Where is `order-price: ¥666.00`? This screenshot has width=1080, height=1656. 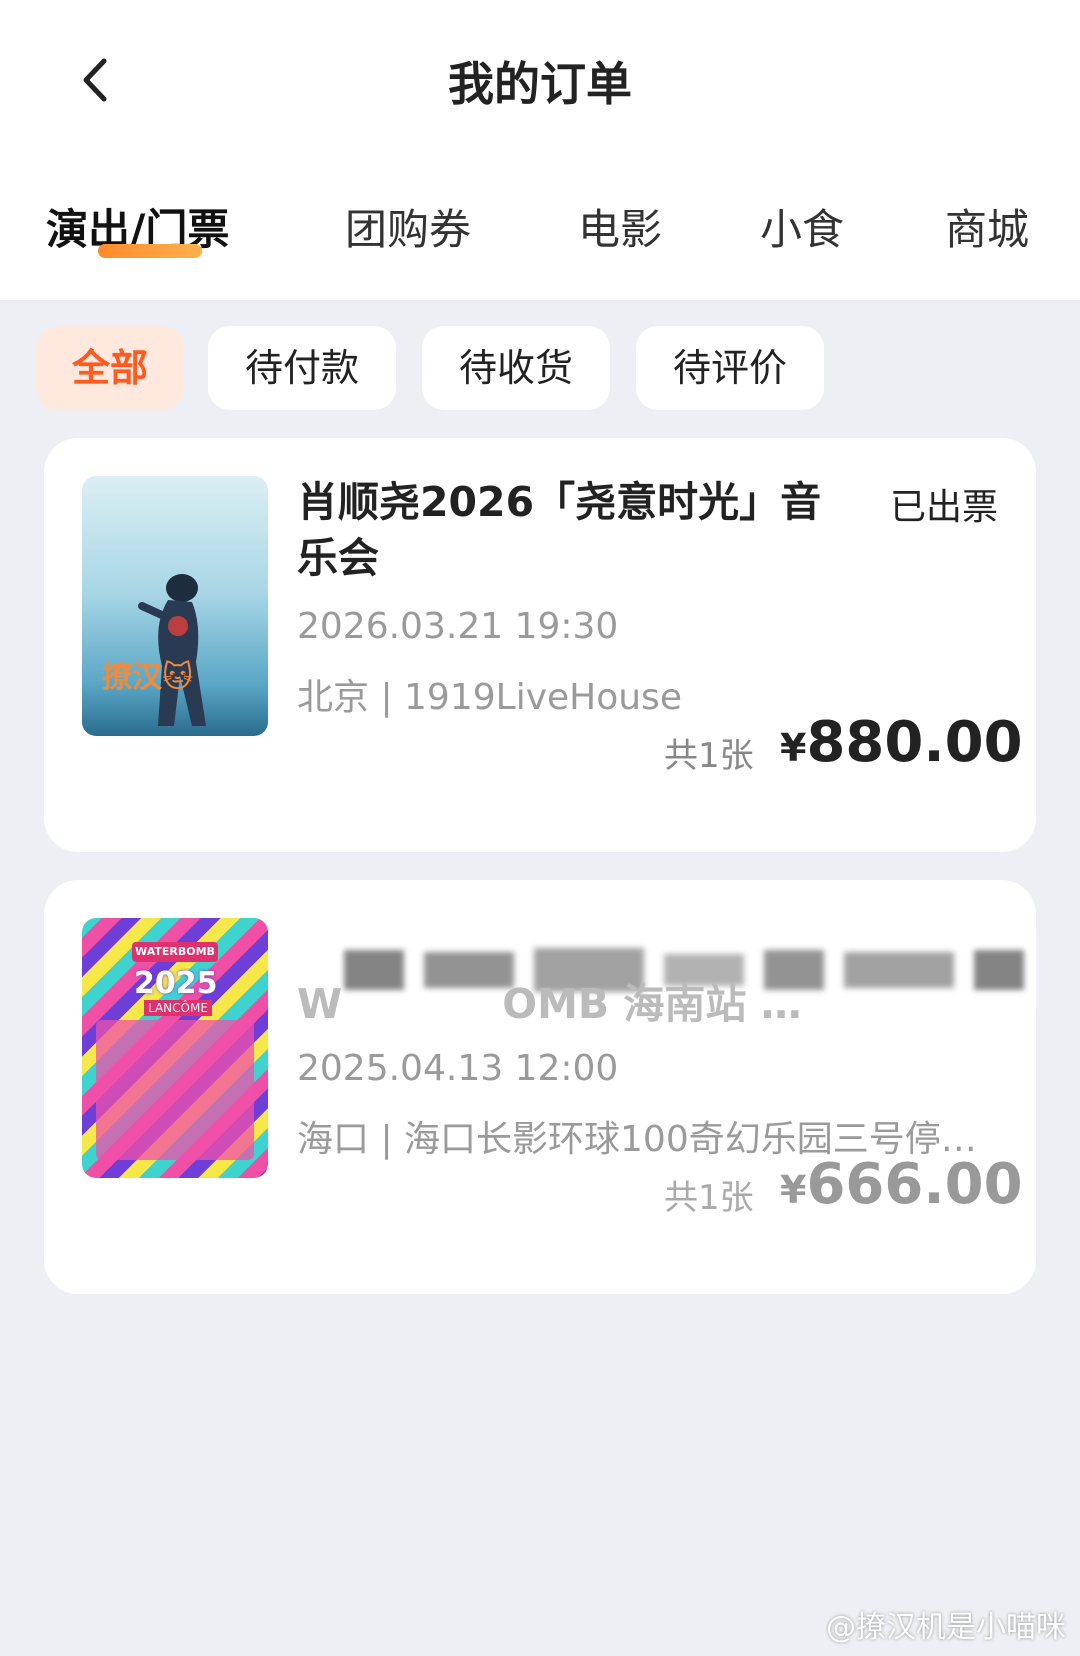 order-price: ¥666.00 is located at coordinates (901, 1184).